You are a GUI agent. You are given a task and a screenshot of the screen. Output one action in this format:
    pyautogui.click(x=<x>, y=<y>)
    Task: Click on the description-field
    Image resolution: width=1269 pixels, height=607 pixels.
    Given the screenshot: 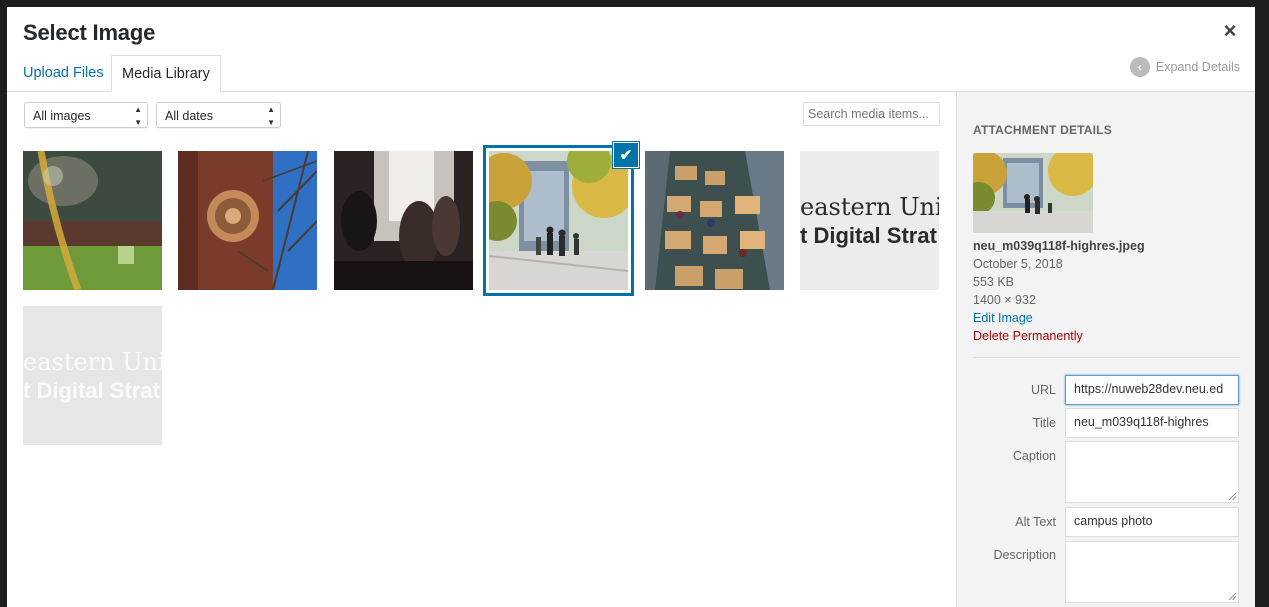 What is the action you would take?
    pyautogui.click(x=1152, y=572)
    